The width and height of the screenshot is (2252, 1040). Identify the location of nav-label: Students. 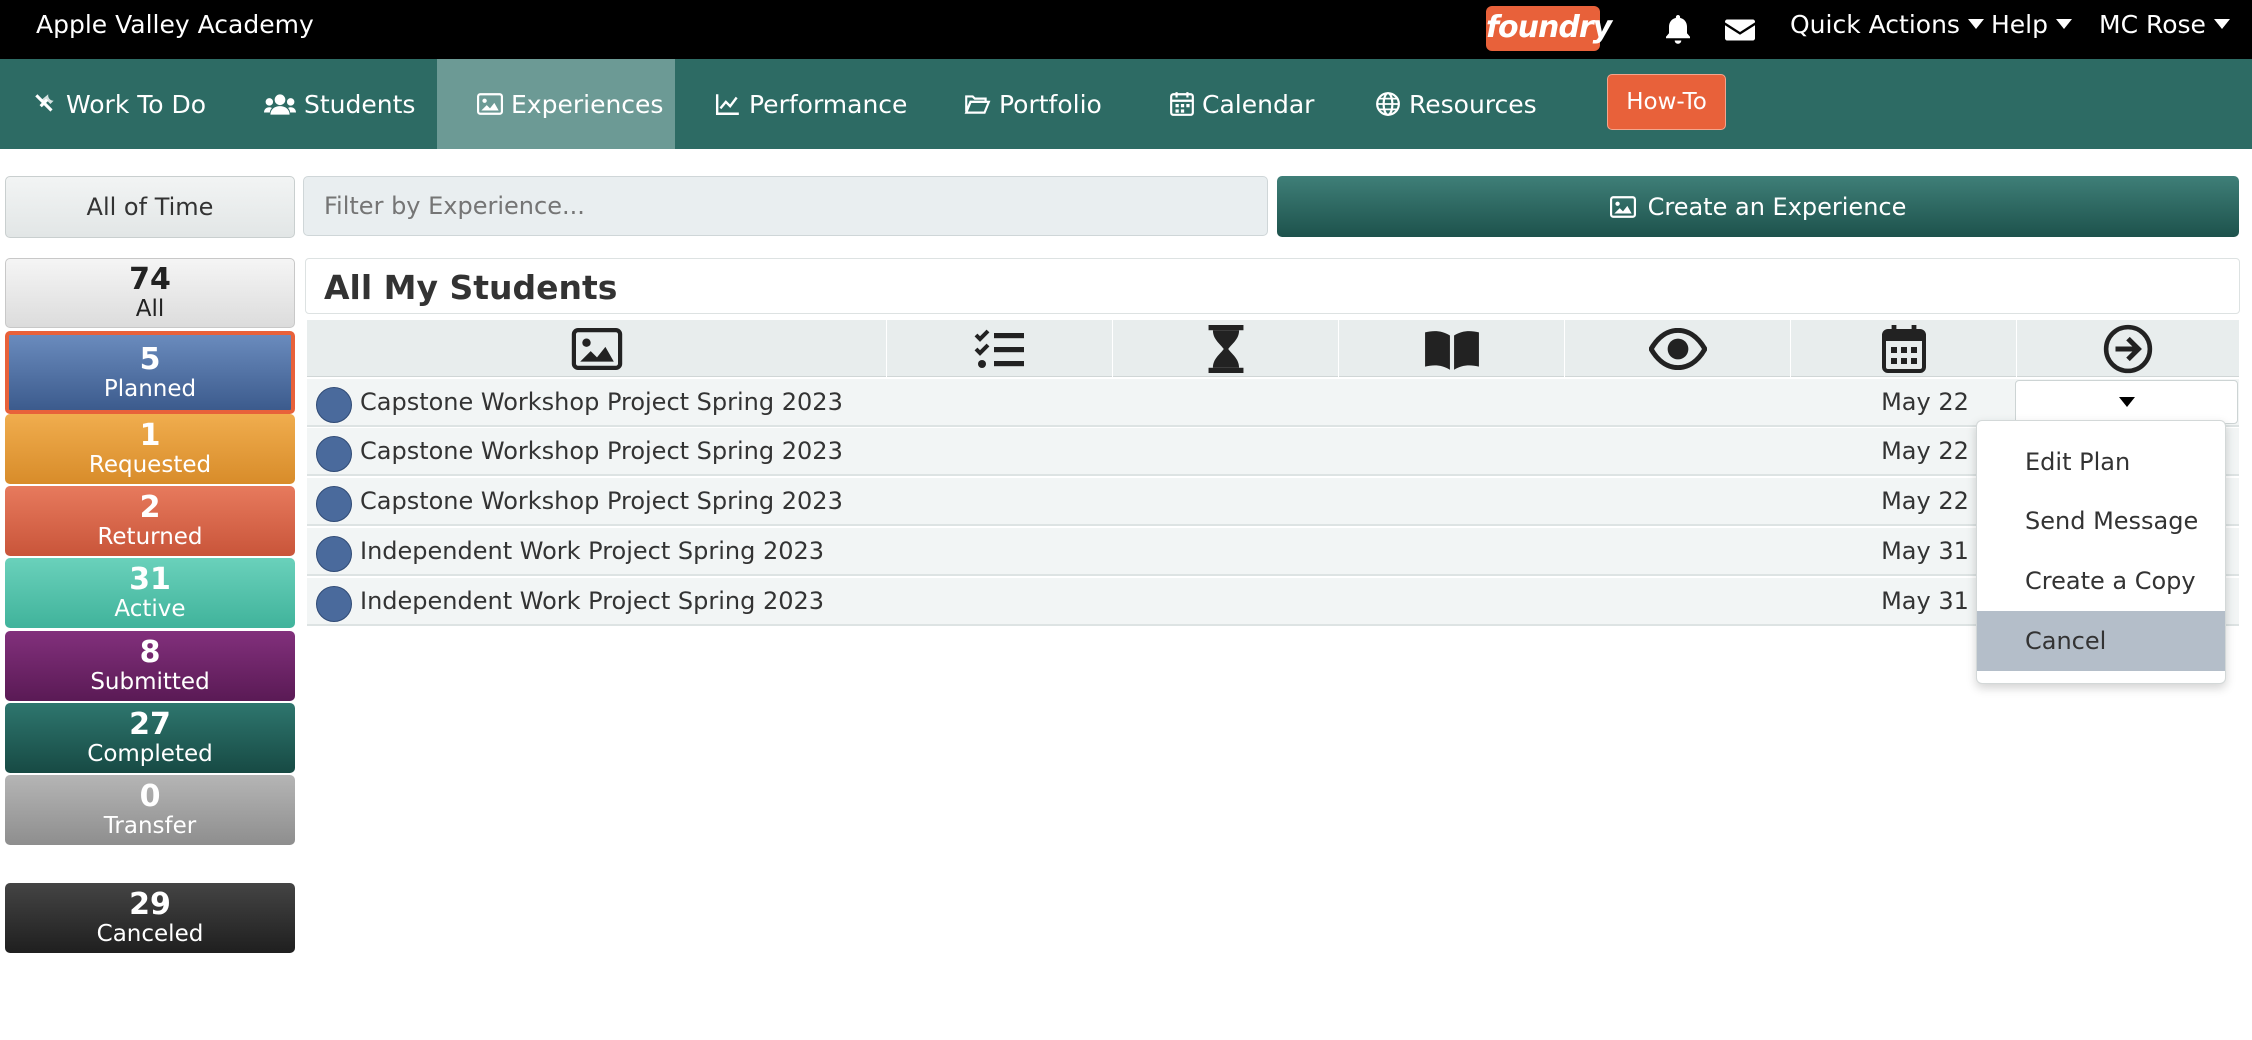
(360, 104).